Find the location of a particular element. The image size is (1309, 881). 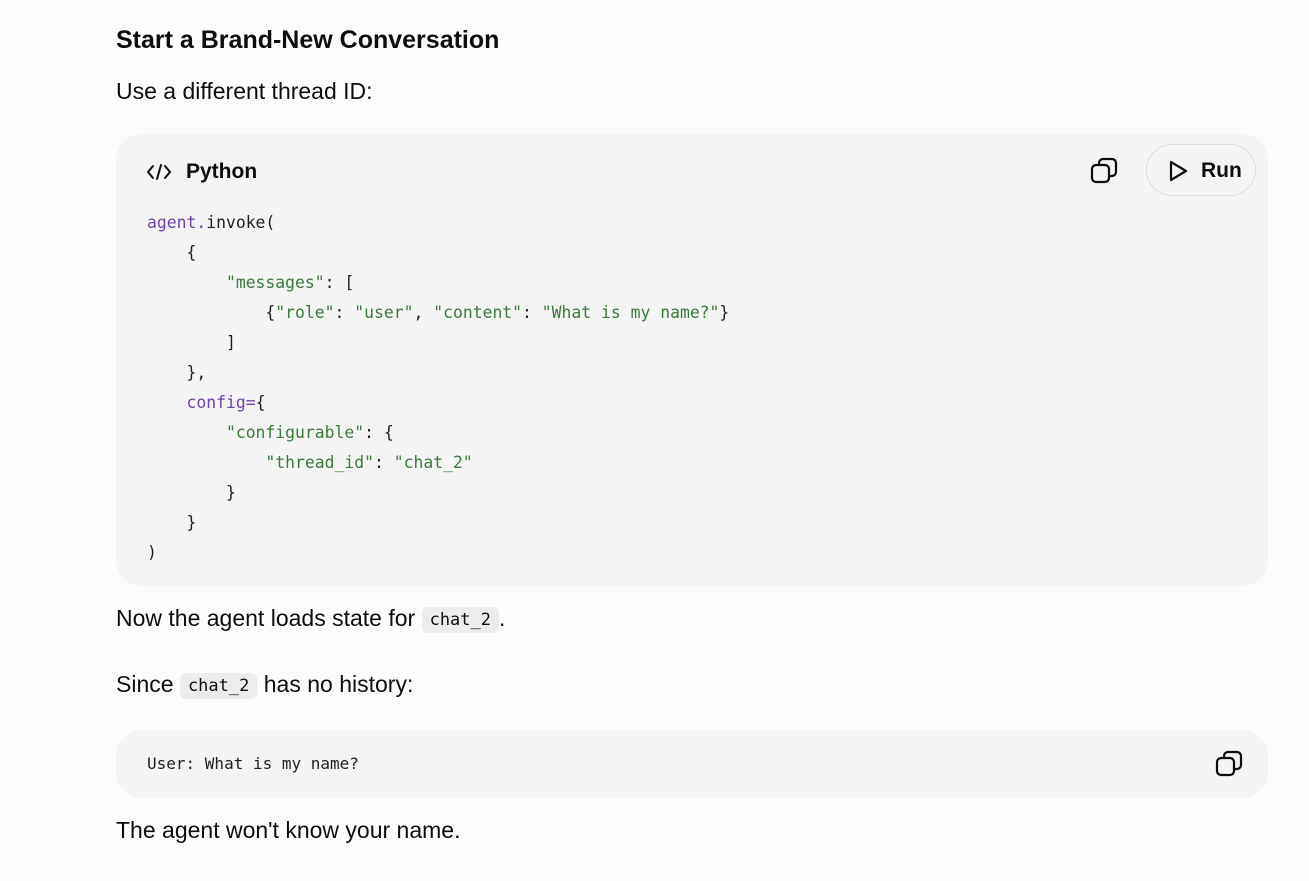

intro-text: Use a different thread ID: is located at coordinates (244, 91).